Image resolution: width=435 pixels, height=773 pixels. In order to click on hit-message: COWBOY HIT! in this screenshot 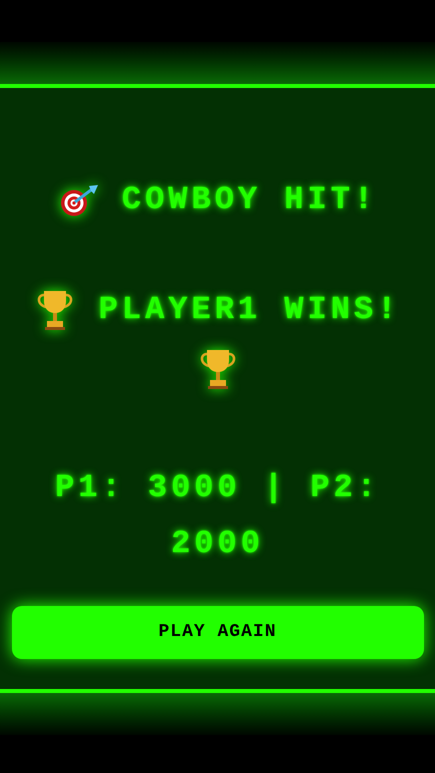, I will do `click(250, 200)`.